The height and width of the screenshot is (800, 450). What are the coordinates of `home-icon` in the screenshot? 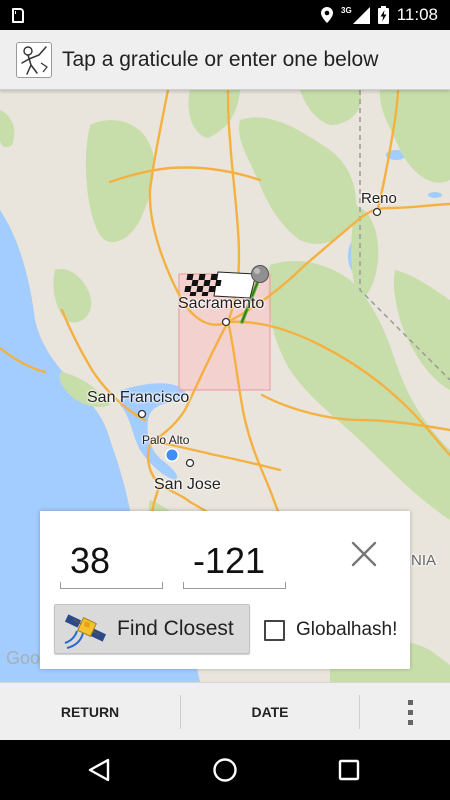 It's located at (225, 770).